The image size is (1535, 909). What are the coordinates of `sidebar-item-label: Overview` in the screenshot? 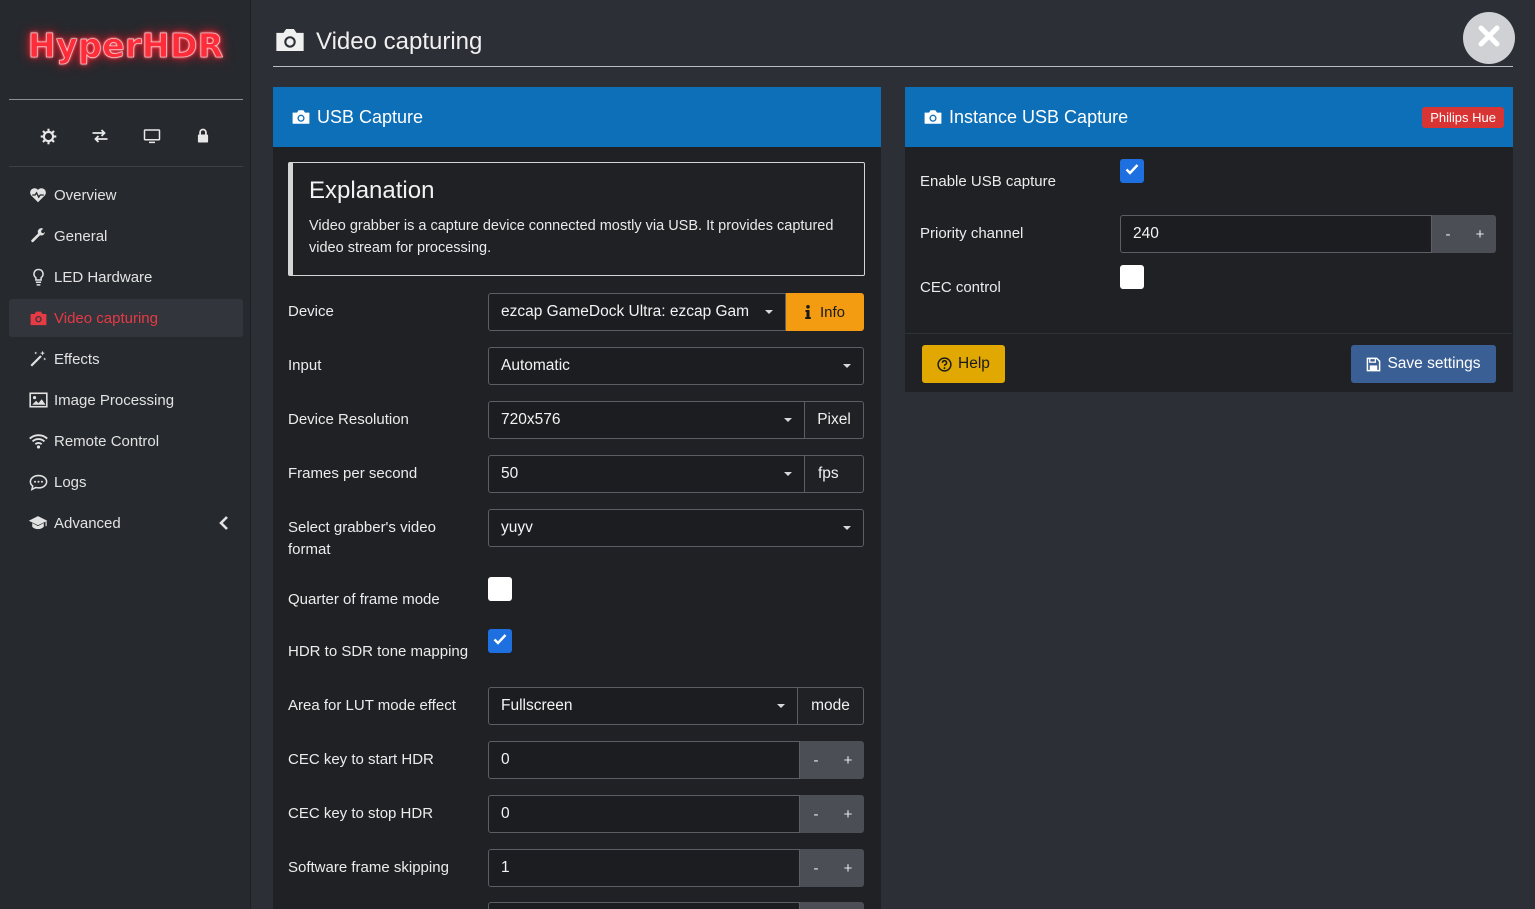 It's located at (85, 195).